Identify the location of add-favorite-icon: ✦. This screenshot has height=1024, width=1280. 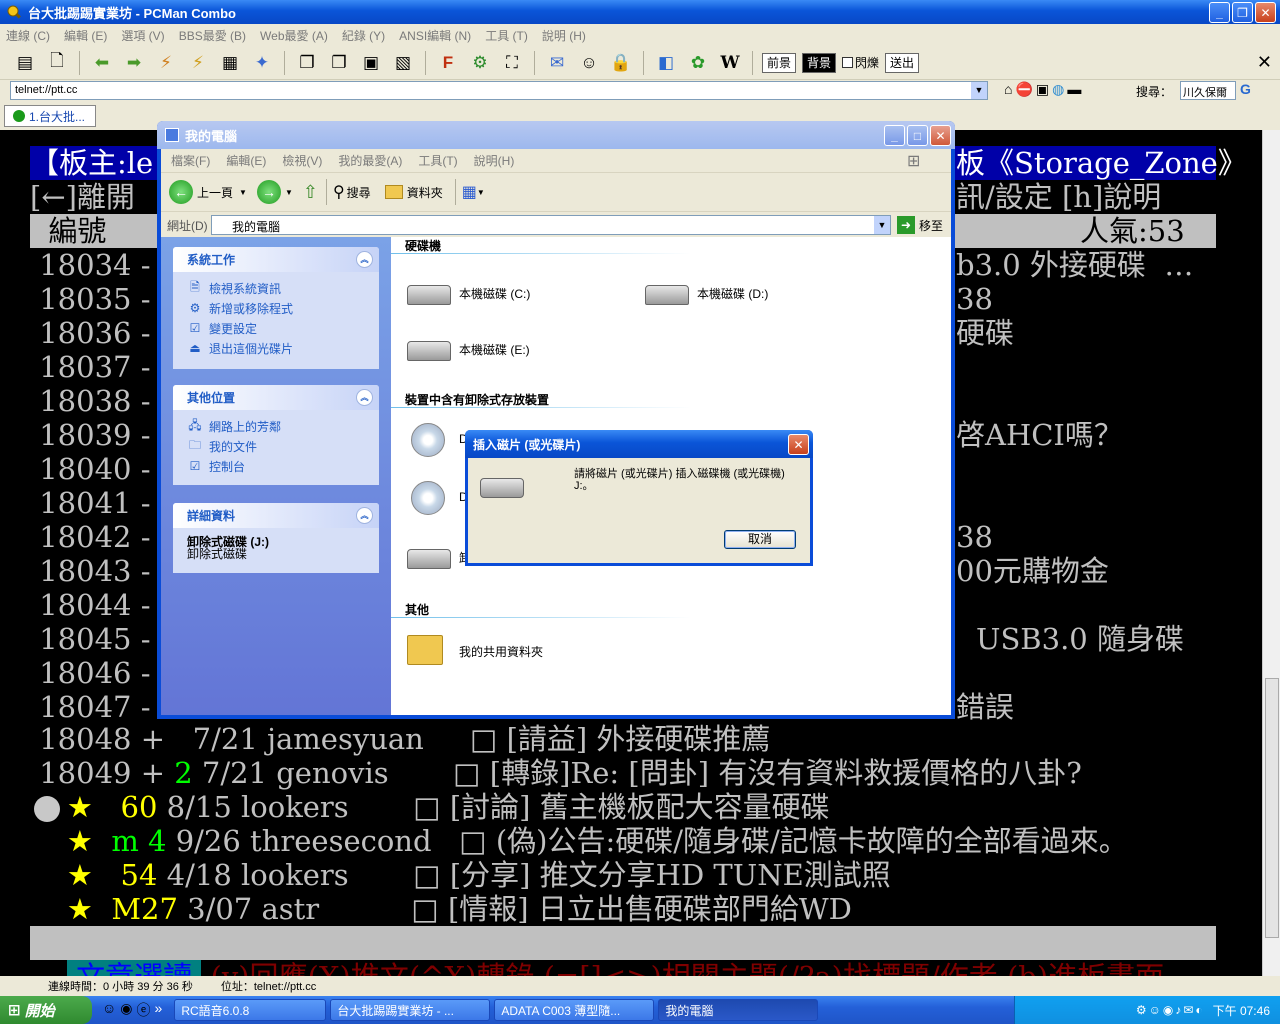
(262, 63).